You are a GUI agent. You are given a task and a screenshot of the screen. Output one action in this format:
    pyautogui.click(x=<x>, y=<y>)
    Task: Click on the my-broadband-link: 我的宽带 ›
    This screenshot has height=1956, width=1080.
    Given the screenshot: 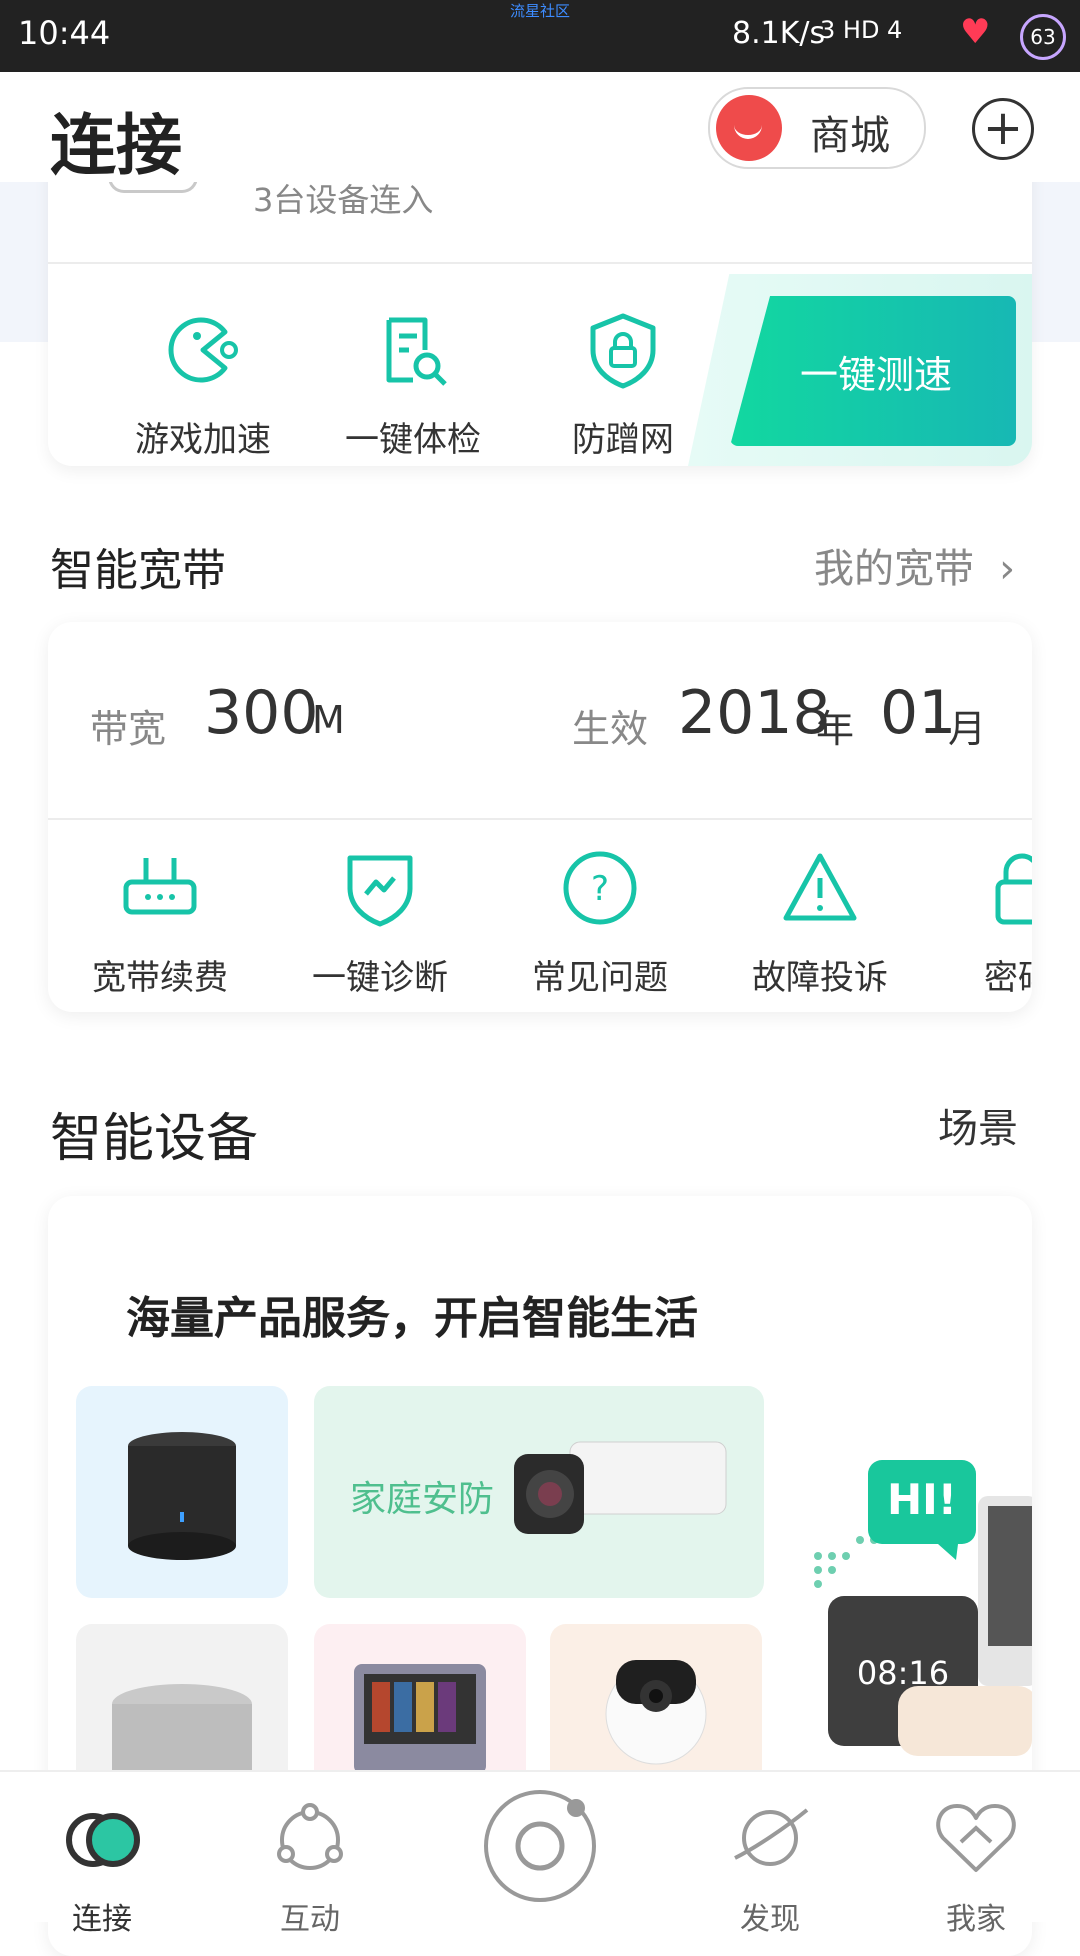 What is the action you would take?
    pyautogui.click(x=914, y=565)
    